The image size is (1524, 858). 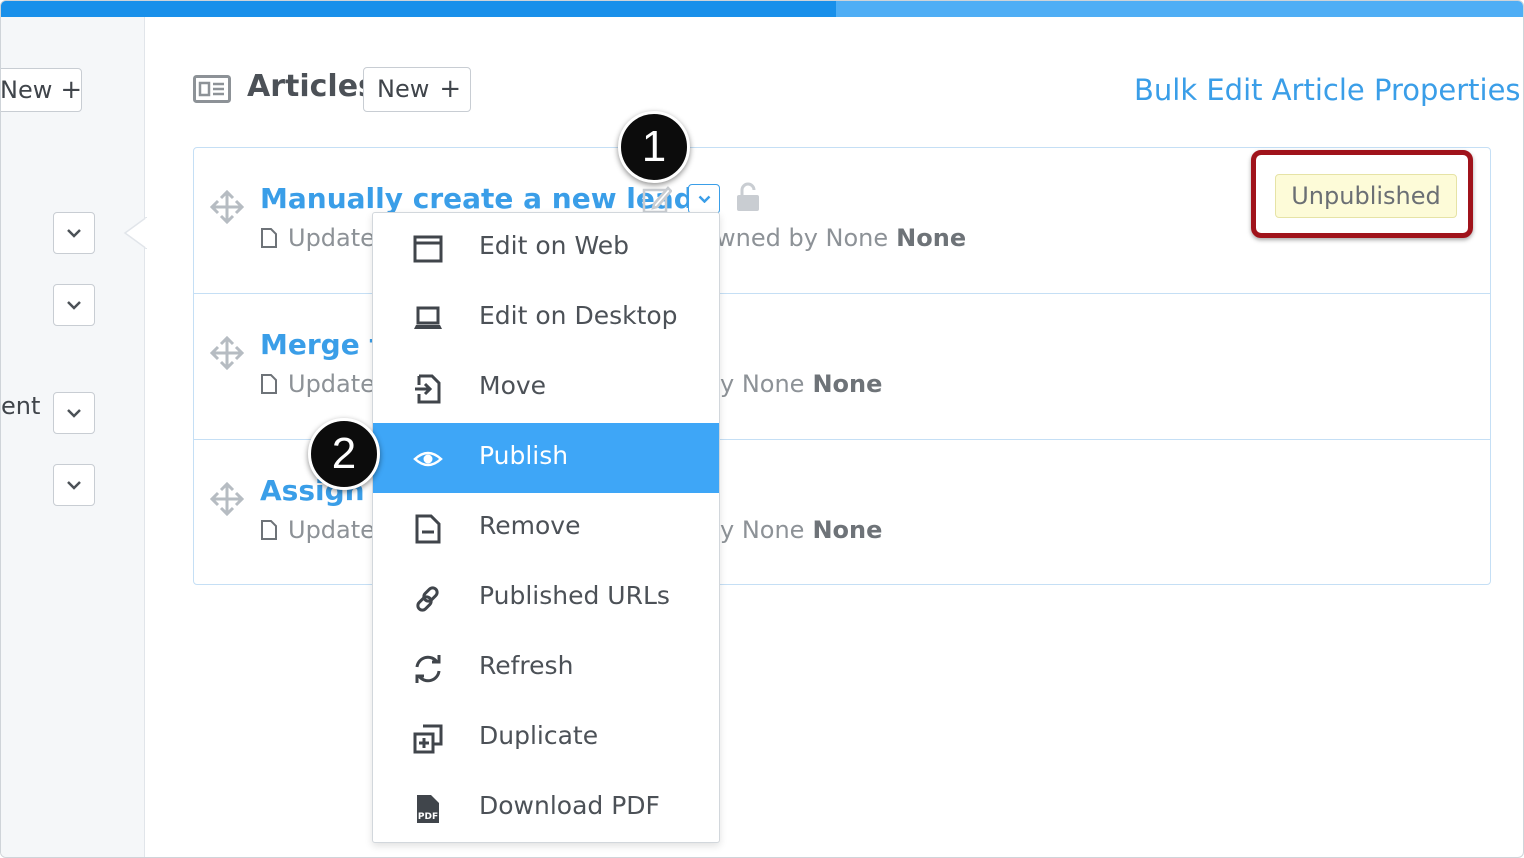 I want to click on menu-item-label: Refresh, so click(x=526, y=665).